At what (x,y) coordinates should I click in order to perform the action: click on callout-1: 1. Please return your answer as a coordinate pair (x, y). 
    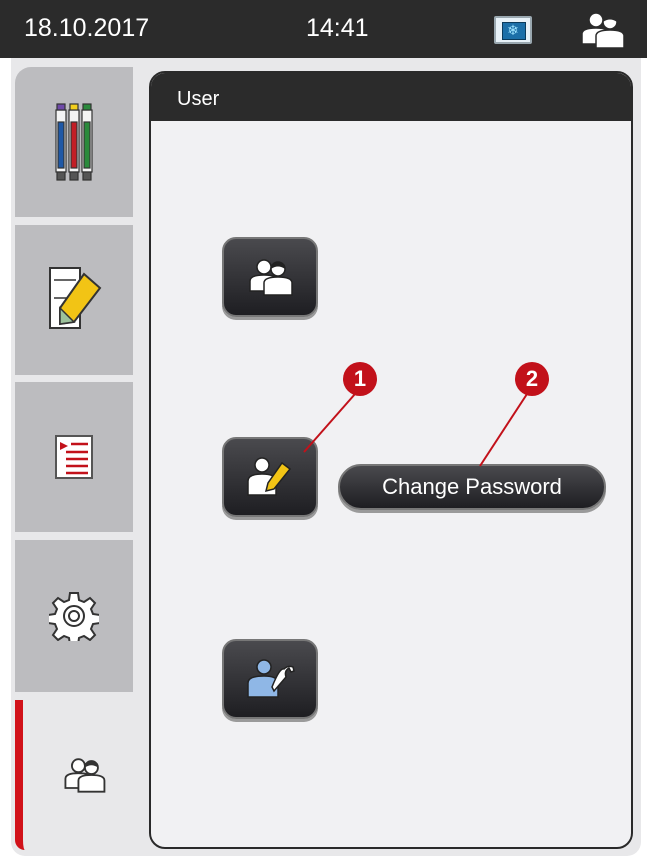
    Looking at the image, I should click on (360, 379).